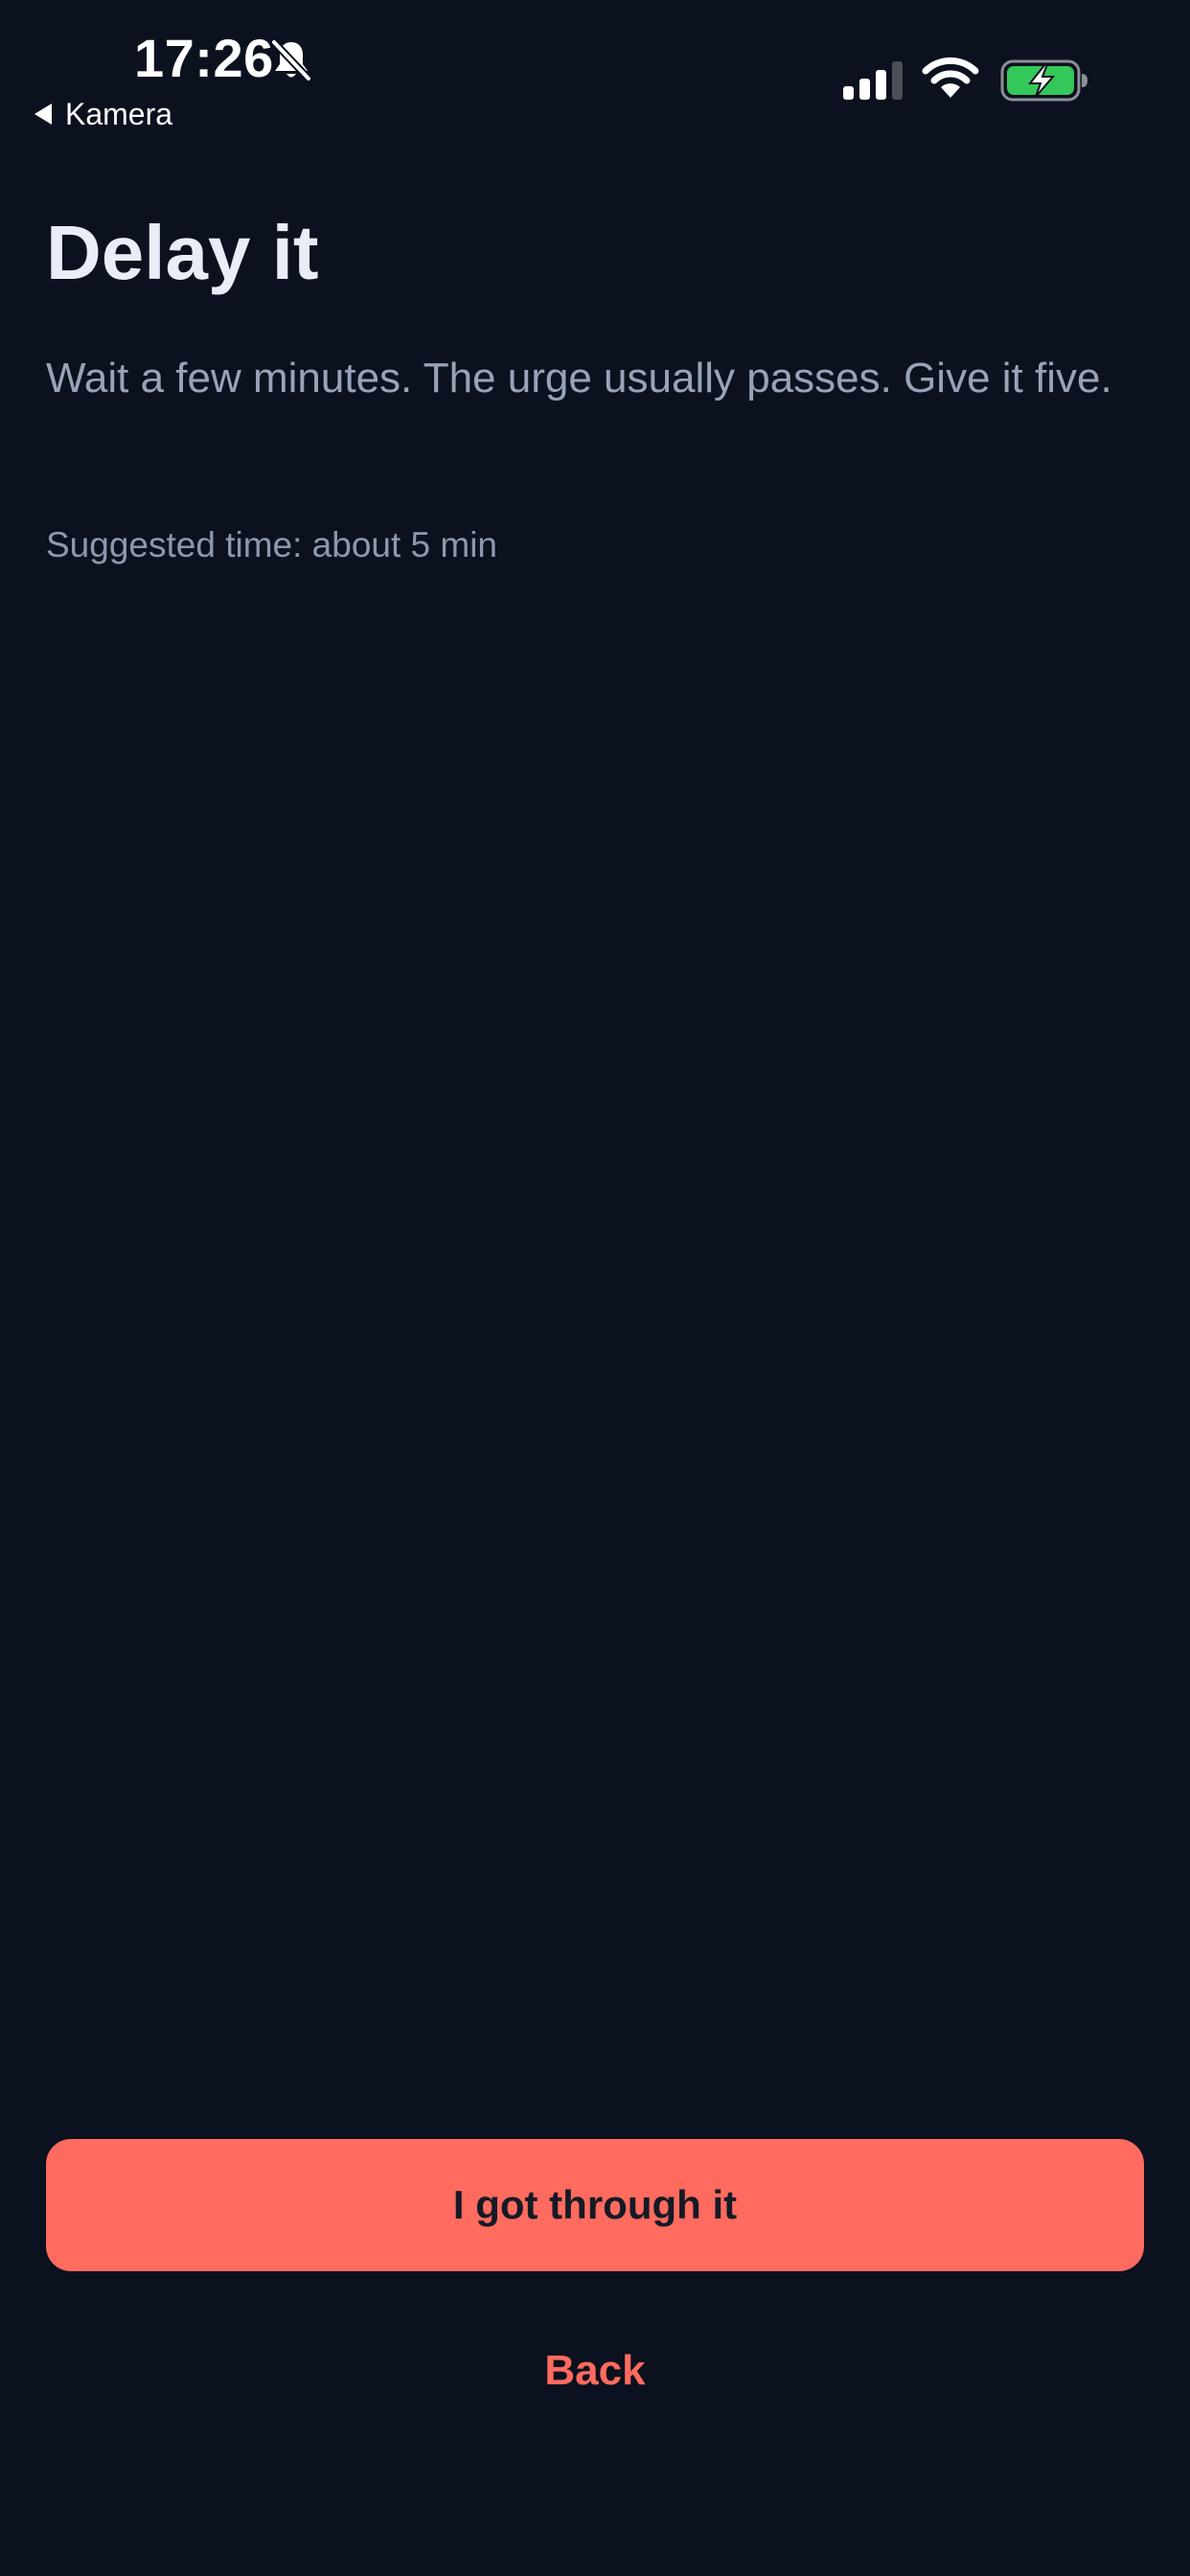 The width and height of the screenshot is (1190, 2576). What do you see at coordinates (595, 2371) in the screenshot?
I see `back-button: Back` at bounding box center [595, 2371].